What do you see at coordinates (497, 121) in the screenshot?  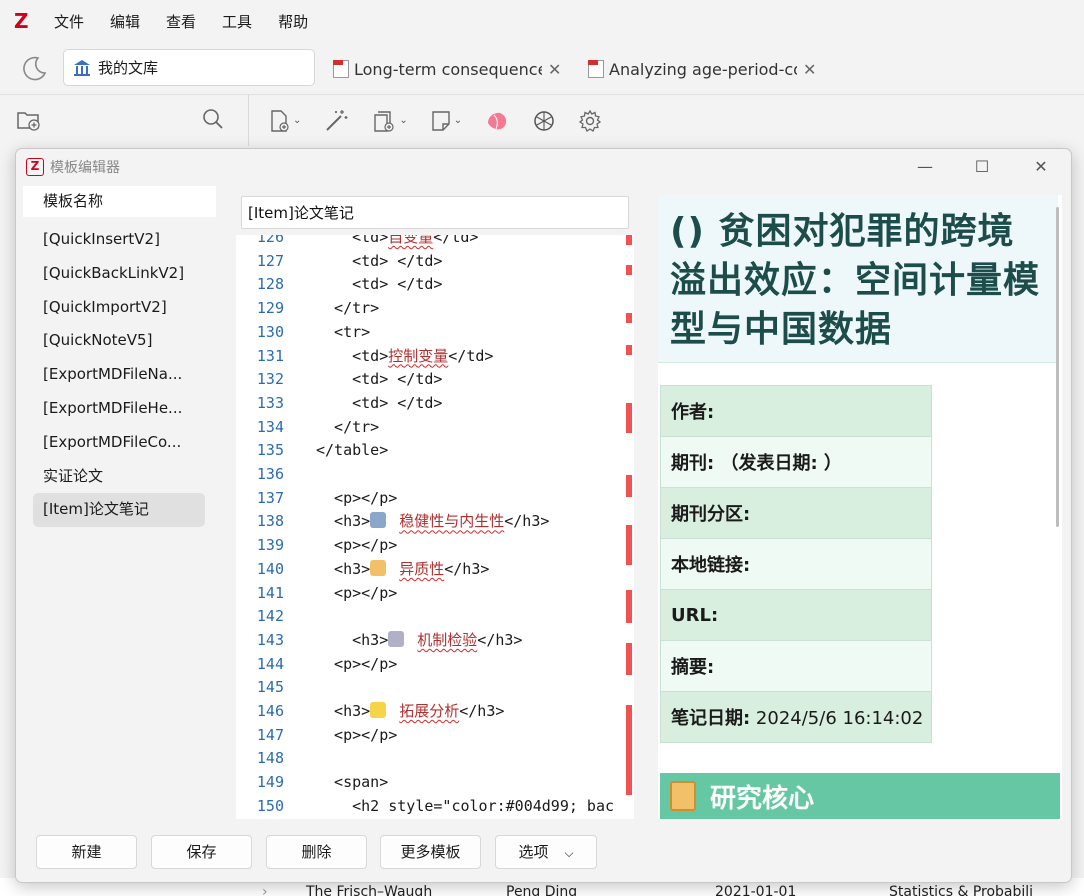 I see `plugin-button` at bounding box center [497, 121].